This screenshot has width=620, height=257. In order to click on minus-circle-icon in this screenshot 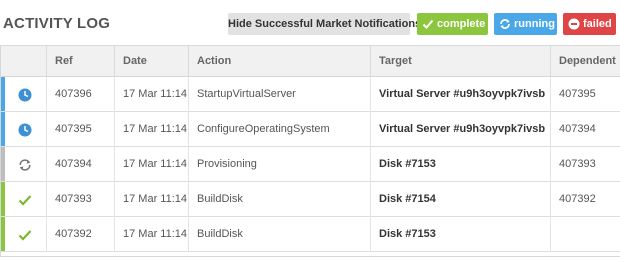, I will do `click(574, 24)`.